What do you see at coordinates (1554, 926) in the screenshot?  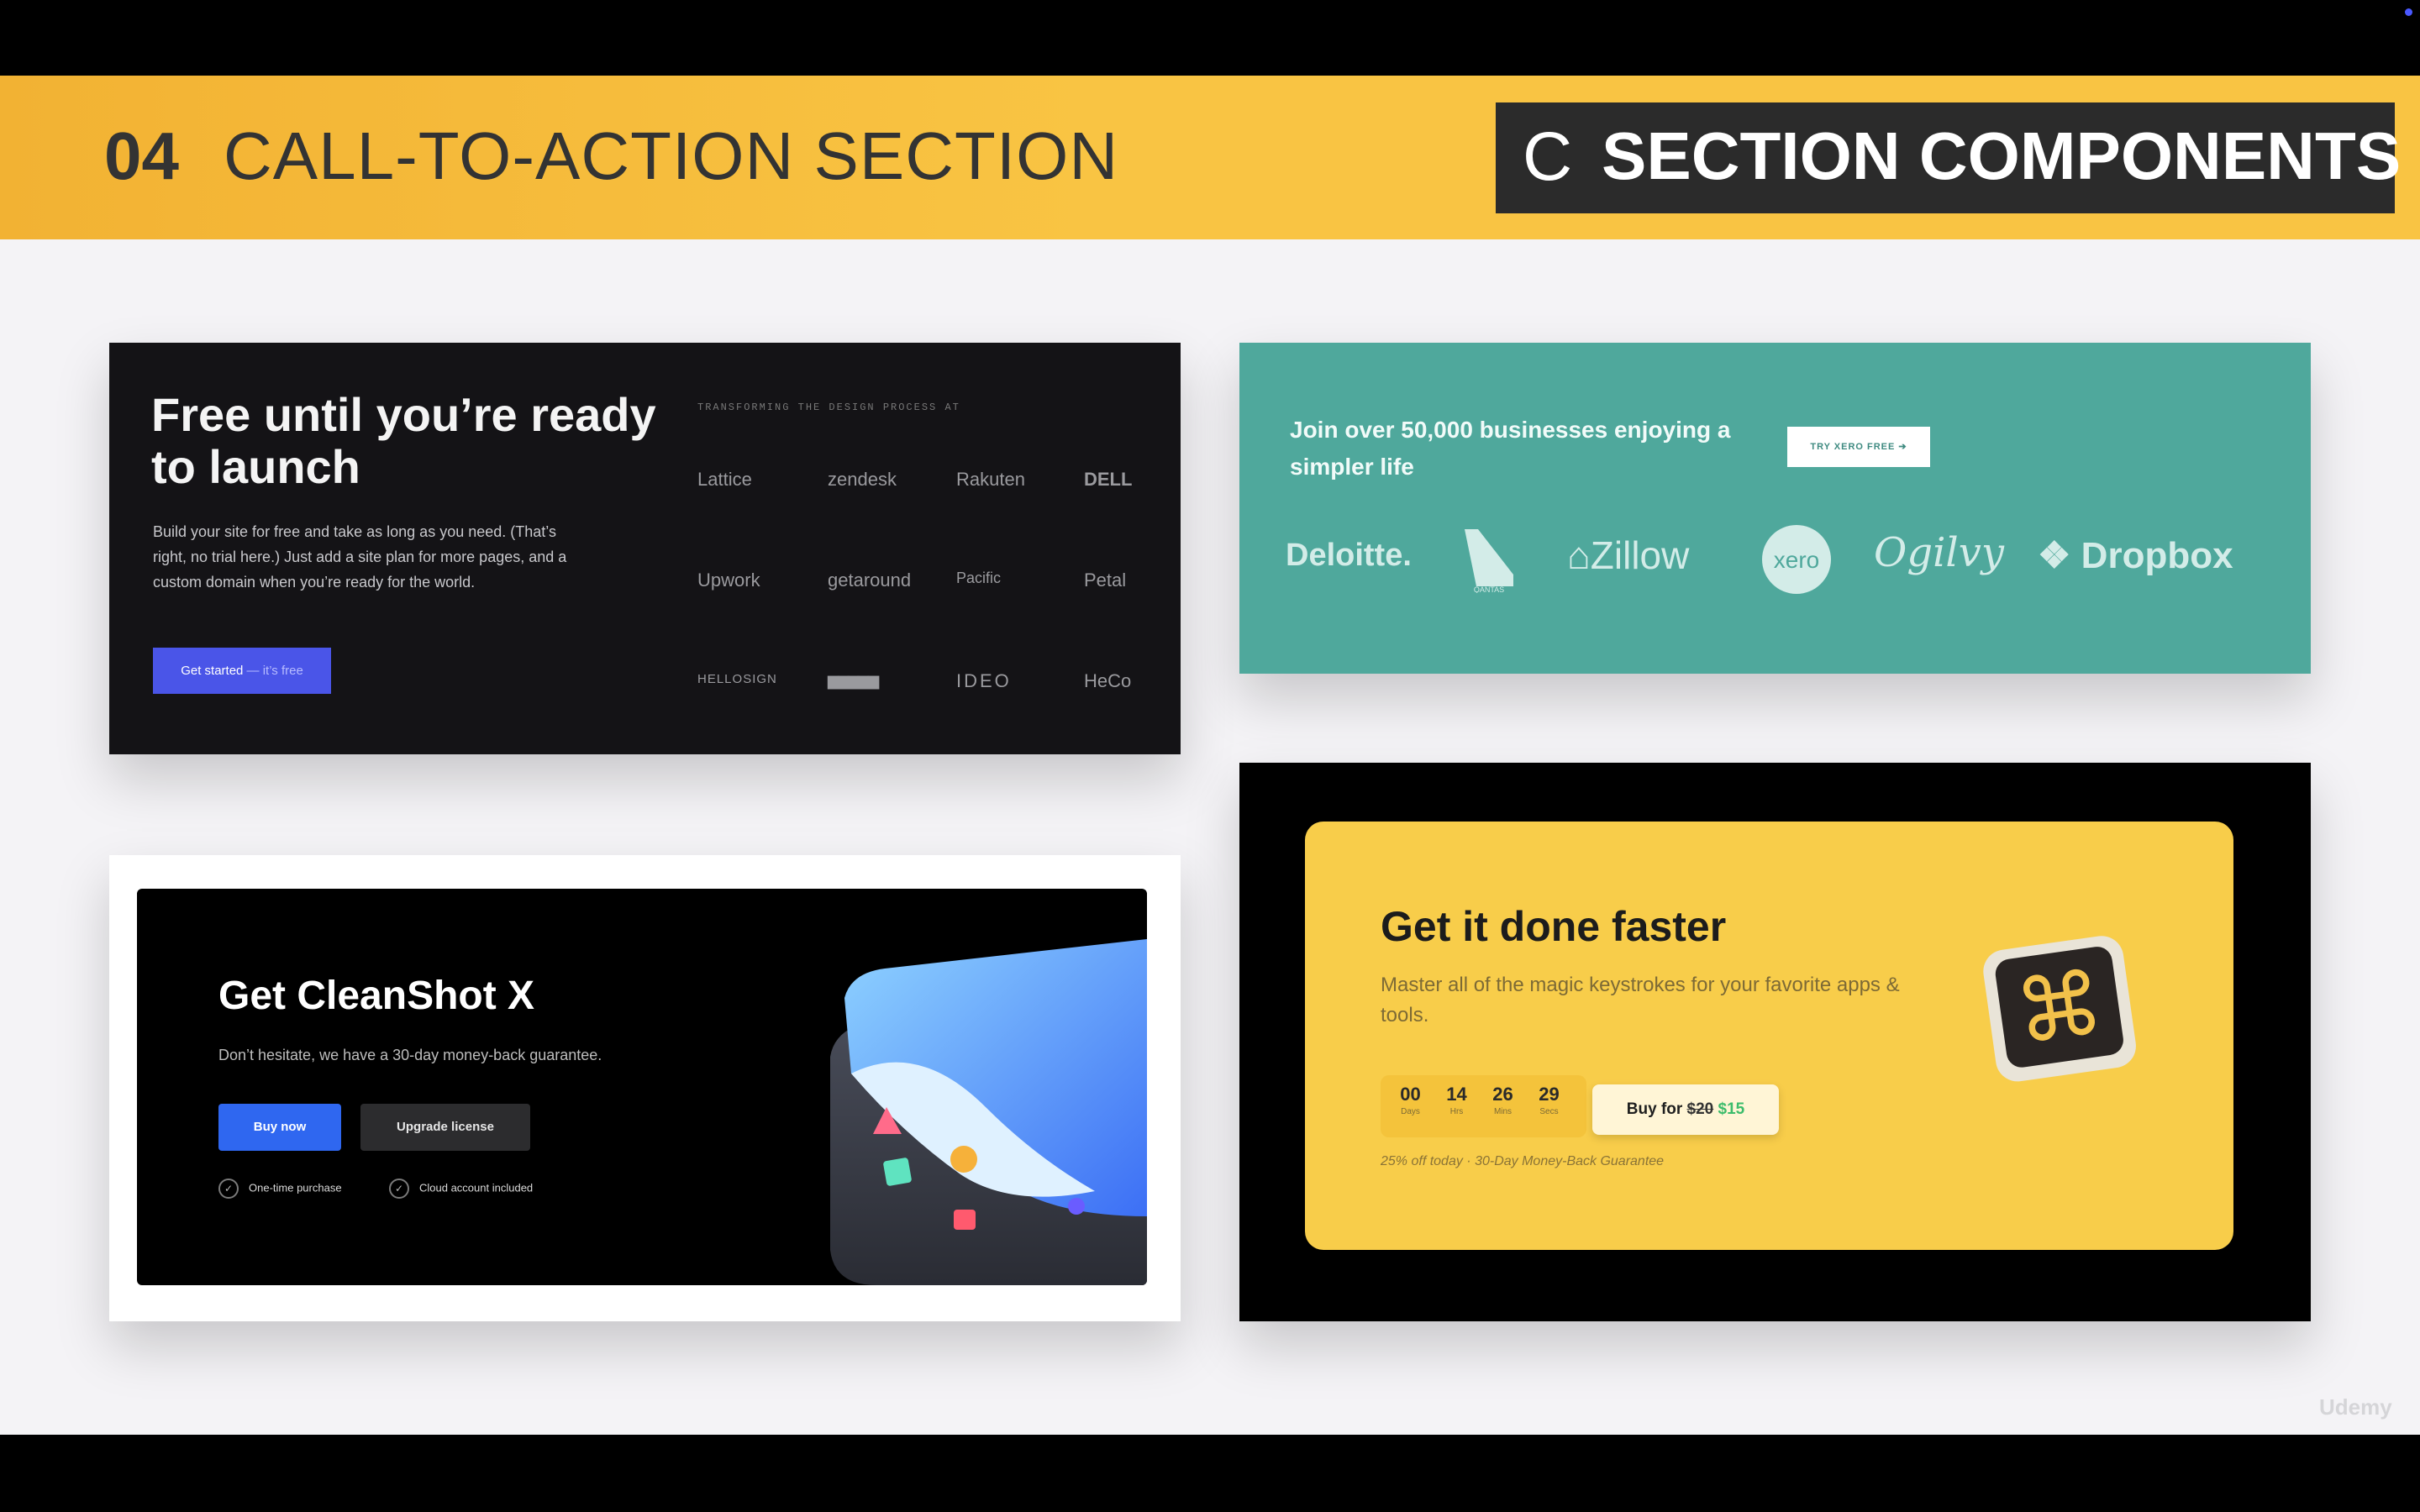 I see `card-title: Get it done faster` at bounding box center [1554, 926].